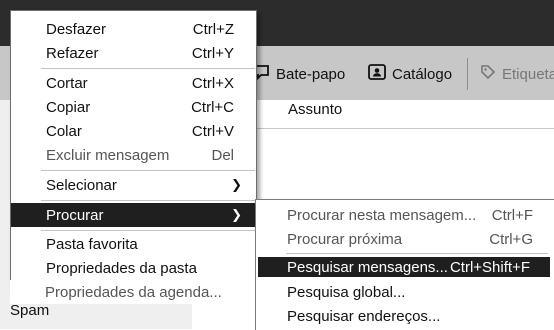 The width and height of the screenshot is (554, 330). I want to click on submenu-separator, so click(417, 253).